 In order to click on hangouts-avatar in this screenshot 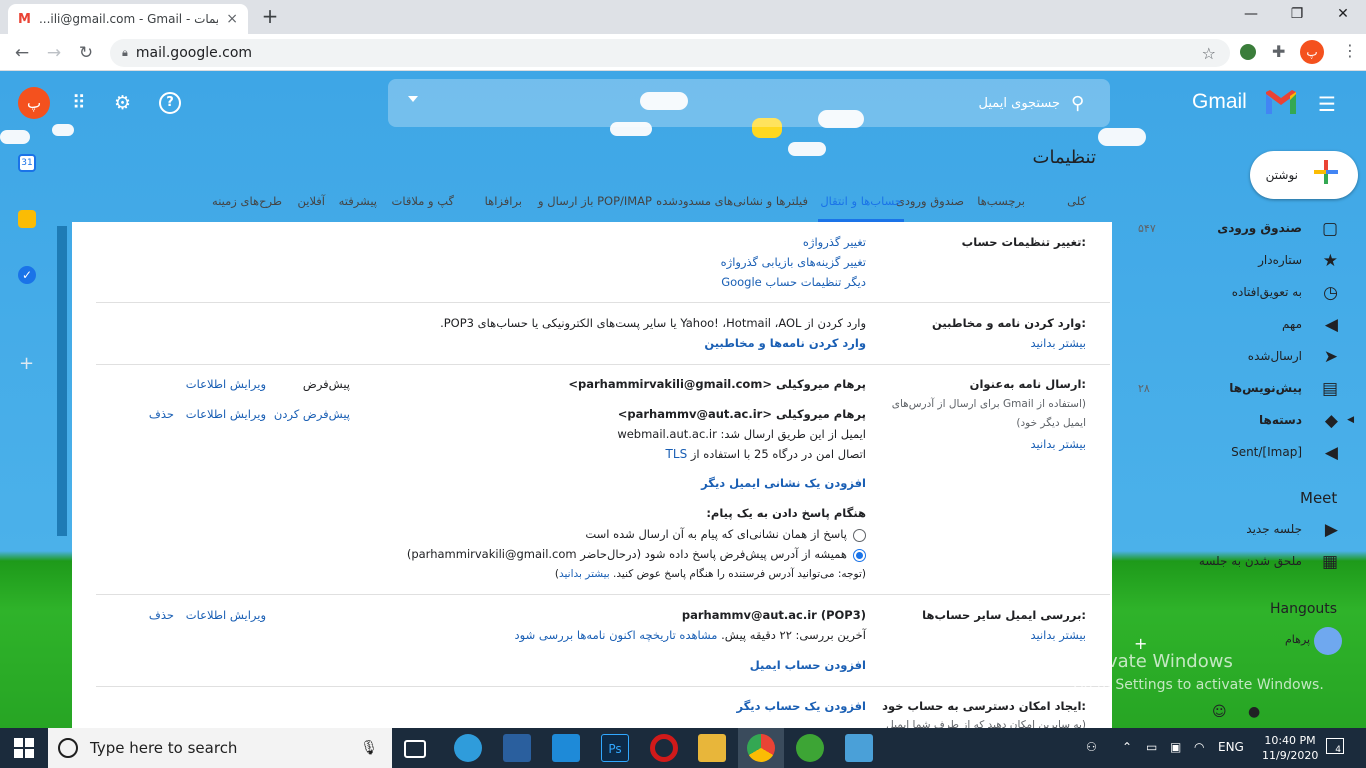, I will do `click(1328, 641)`.